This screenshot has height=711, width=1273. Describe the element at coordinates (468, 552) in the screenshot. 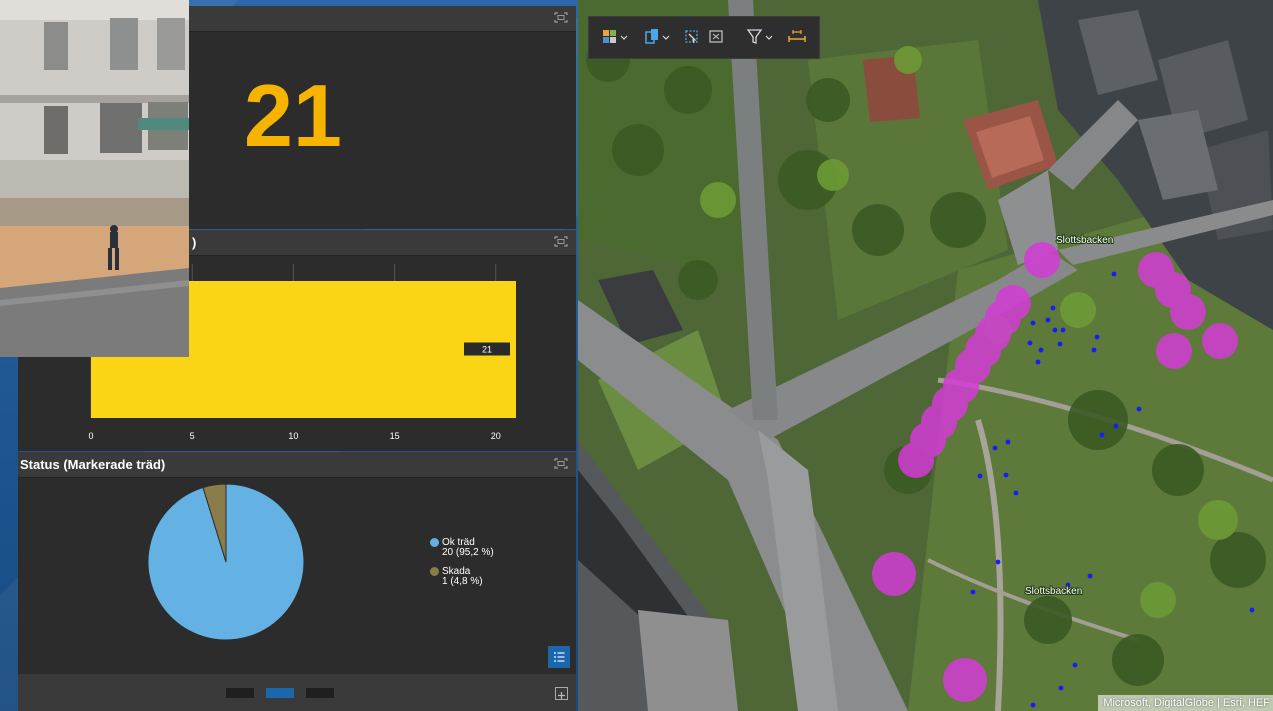

I see `legend-value: 20 (95,2 %)` at that location.